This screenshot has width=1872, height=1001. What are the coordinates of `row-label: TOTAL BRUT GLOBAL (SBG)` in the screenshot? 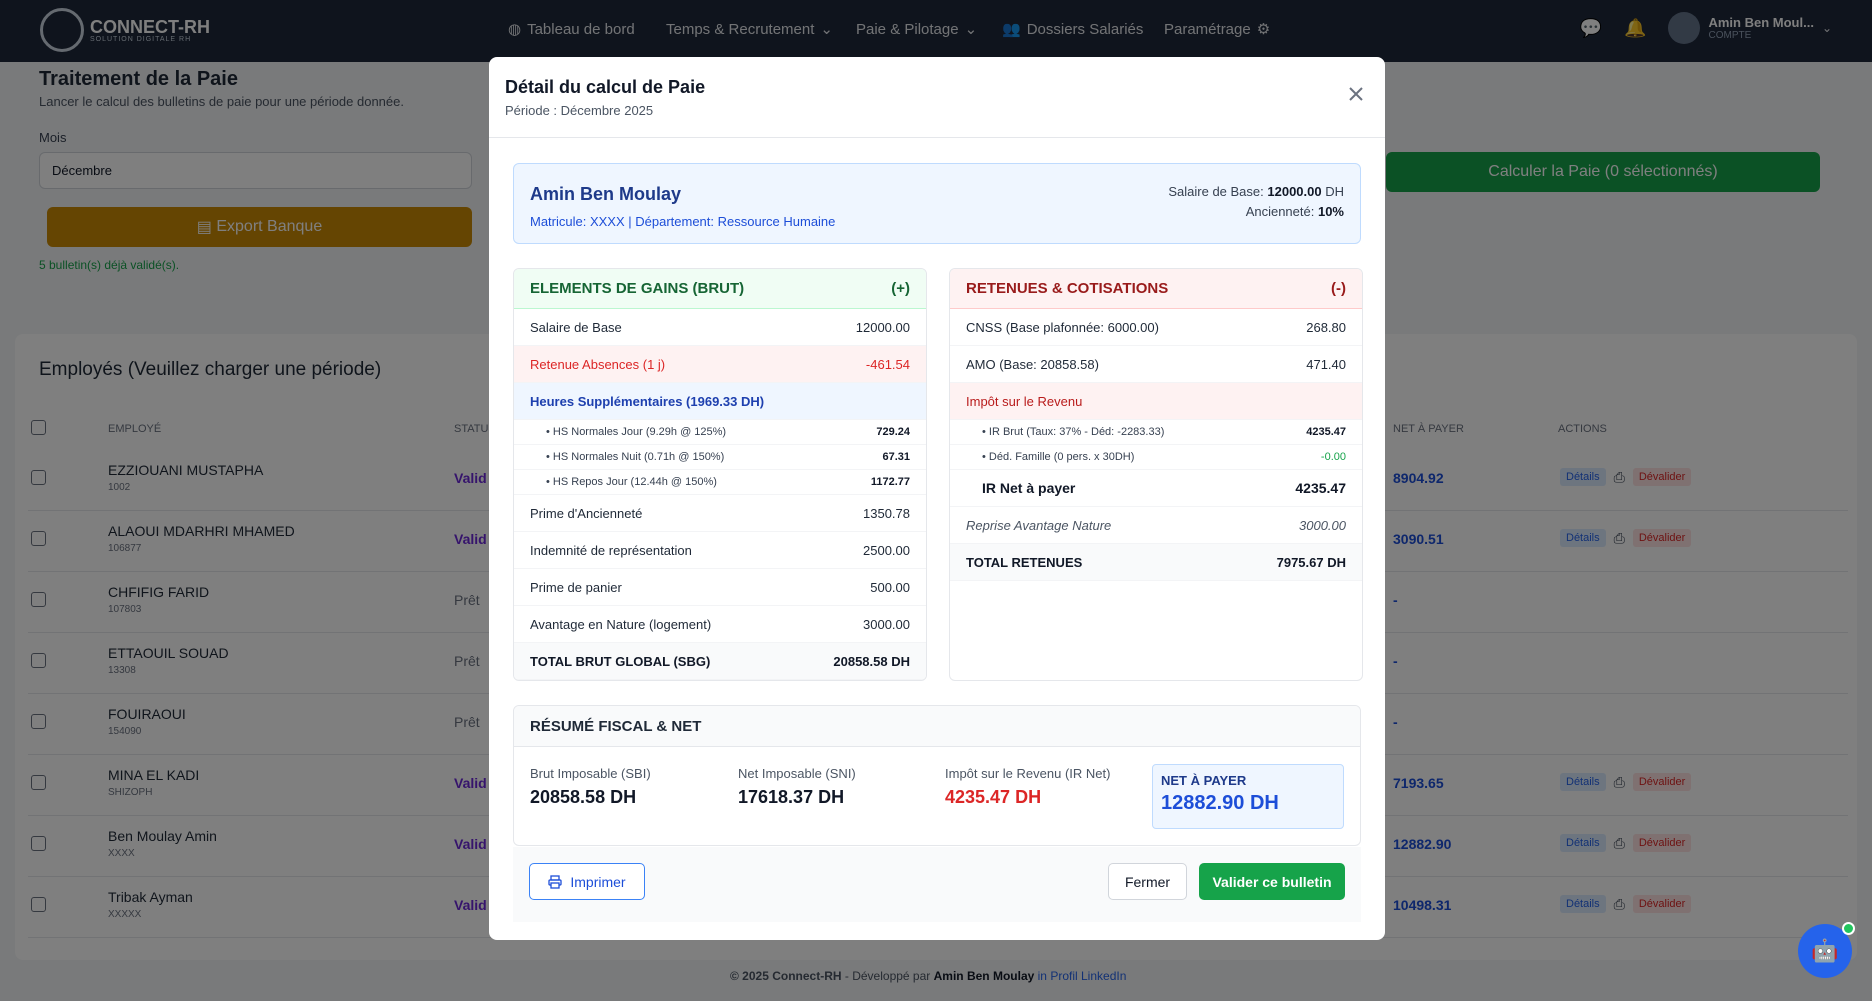 It's located at (620, 661).